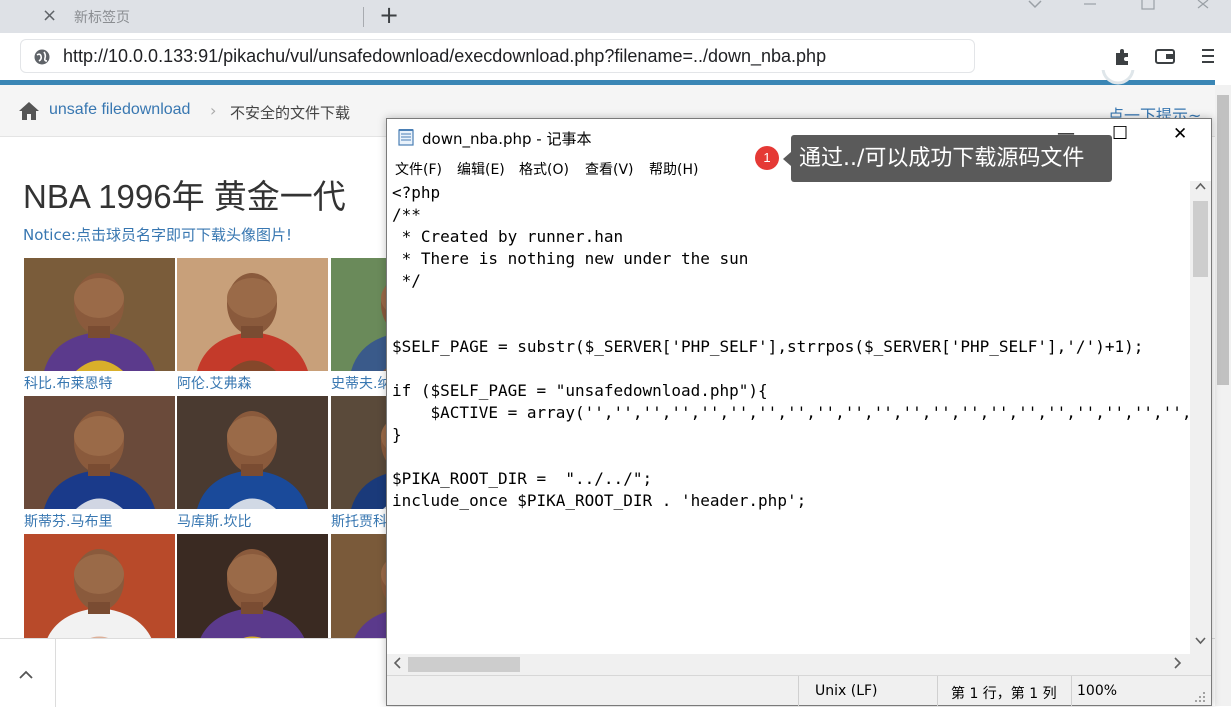  What do you see at coordinates (406, 137) in the screenshot?
I see `notepad-icon` at bounding box center [406, 137].